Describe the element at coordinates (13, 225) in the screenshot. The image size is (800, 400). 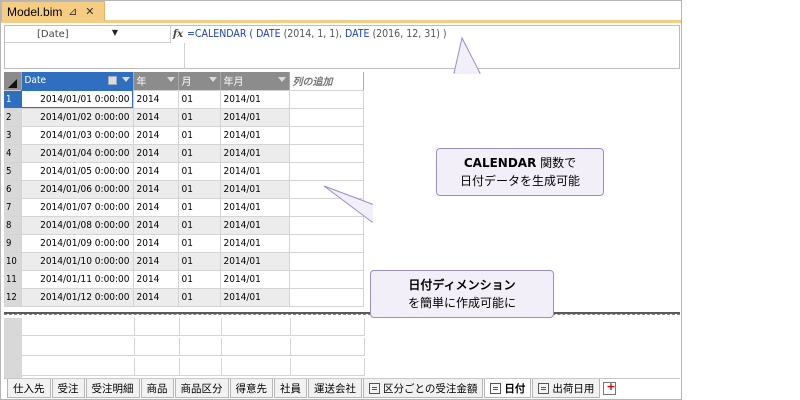
I see `row-number: 8` at that location.